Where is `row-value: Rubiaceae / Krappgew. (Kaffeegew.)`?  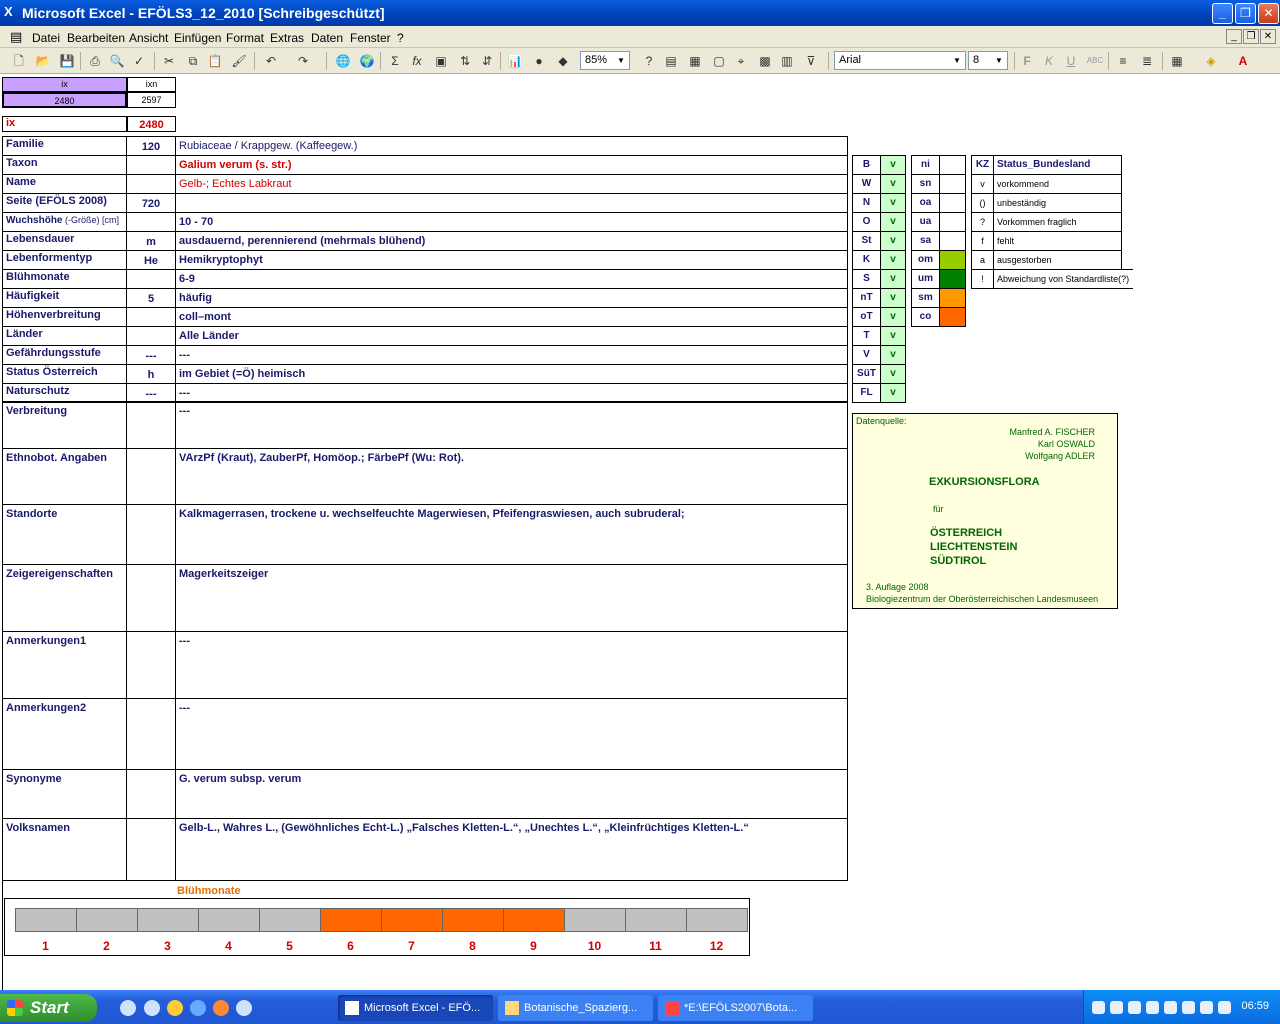 row-value: Rubiaceae / Krappgew. (Kaffeegew.) is located at coordinates (511, 146).